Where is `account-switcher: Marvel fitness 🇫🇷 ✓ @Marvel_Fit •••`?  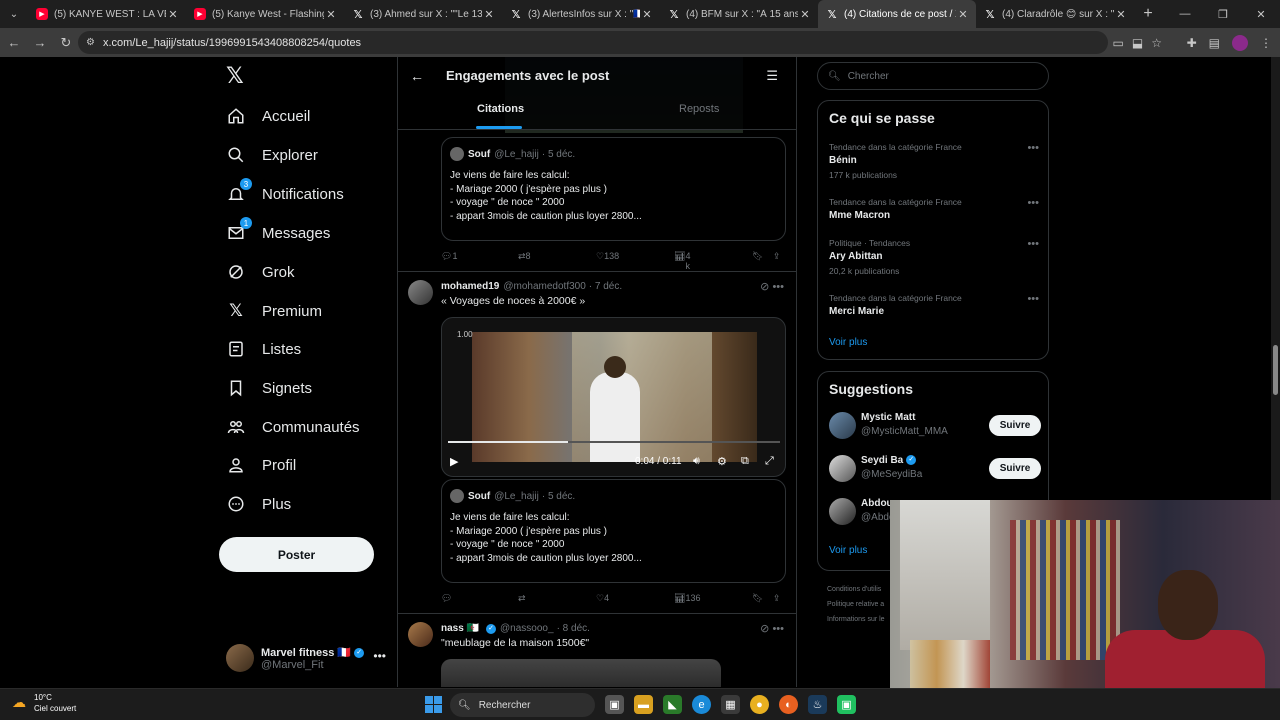
account-switcher: Marvel fitness 🇫🇷 ✓ @Marvel_Fit ••• is located at coordinates (306, 658).